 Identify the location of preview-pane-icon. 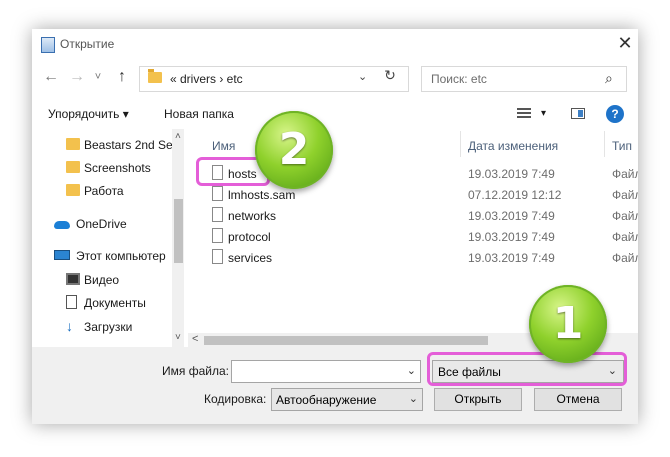
(578, 113).